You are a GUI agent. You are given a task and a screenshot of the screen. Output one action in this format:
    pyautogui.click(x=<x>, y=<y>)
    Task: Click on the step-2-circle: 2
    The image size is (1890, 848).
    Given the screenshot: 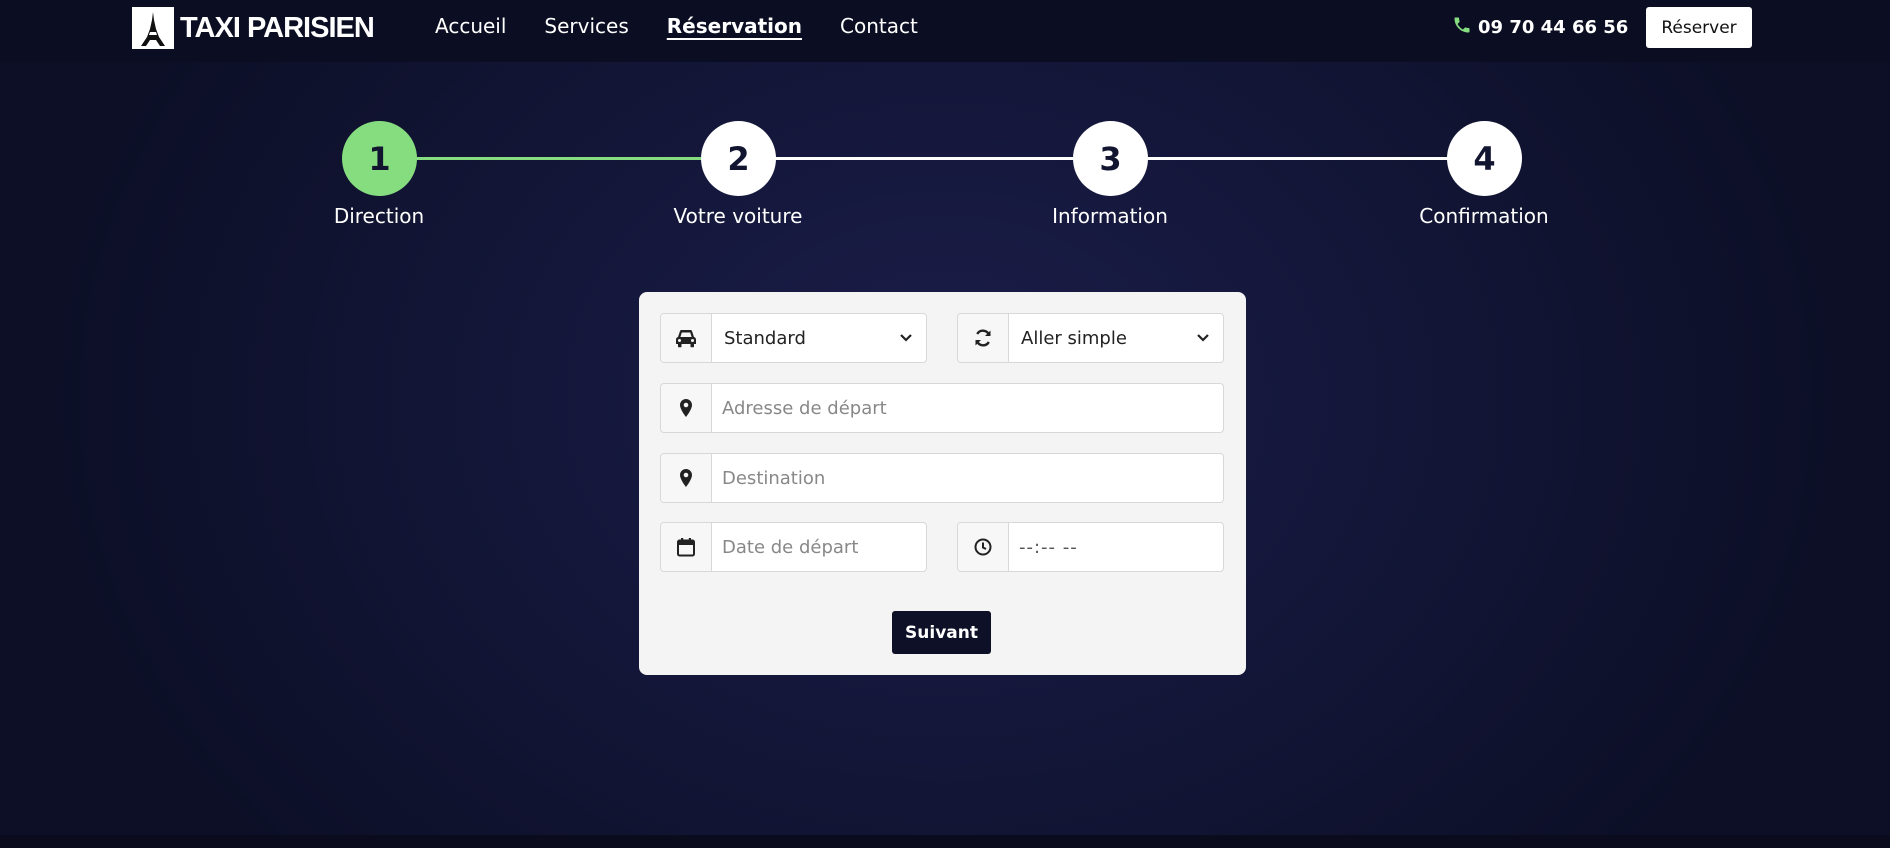 What is the action you would take?
    pyautogui.click(x=738, y=158)
    